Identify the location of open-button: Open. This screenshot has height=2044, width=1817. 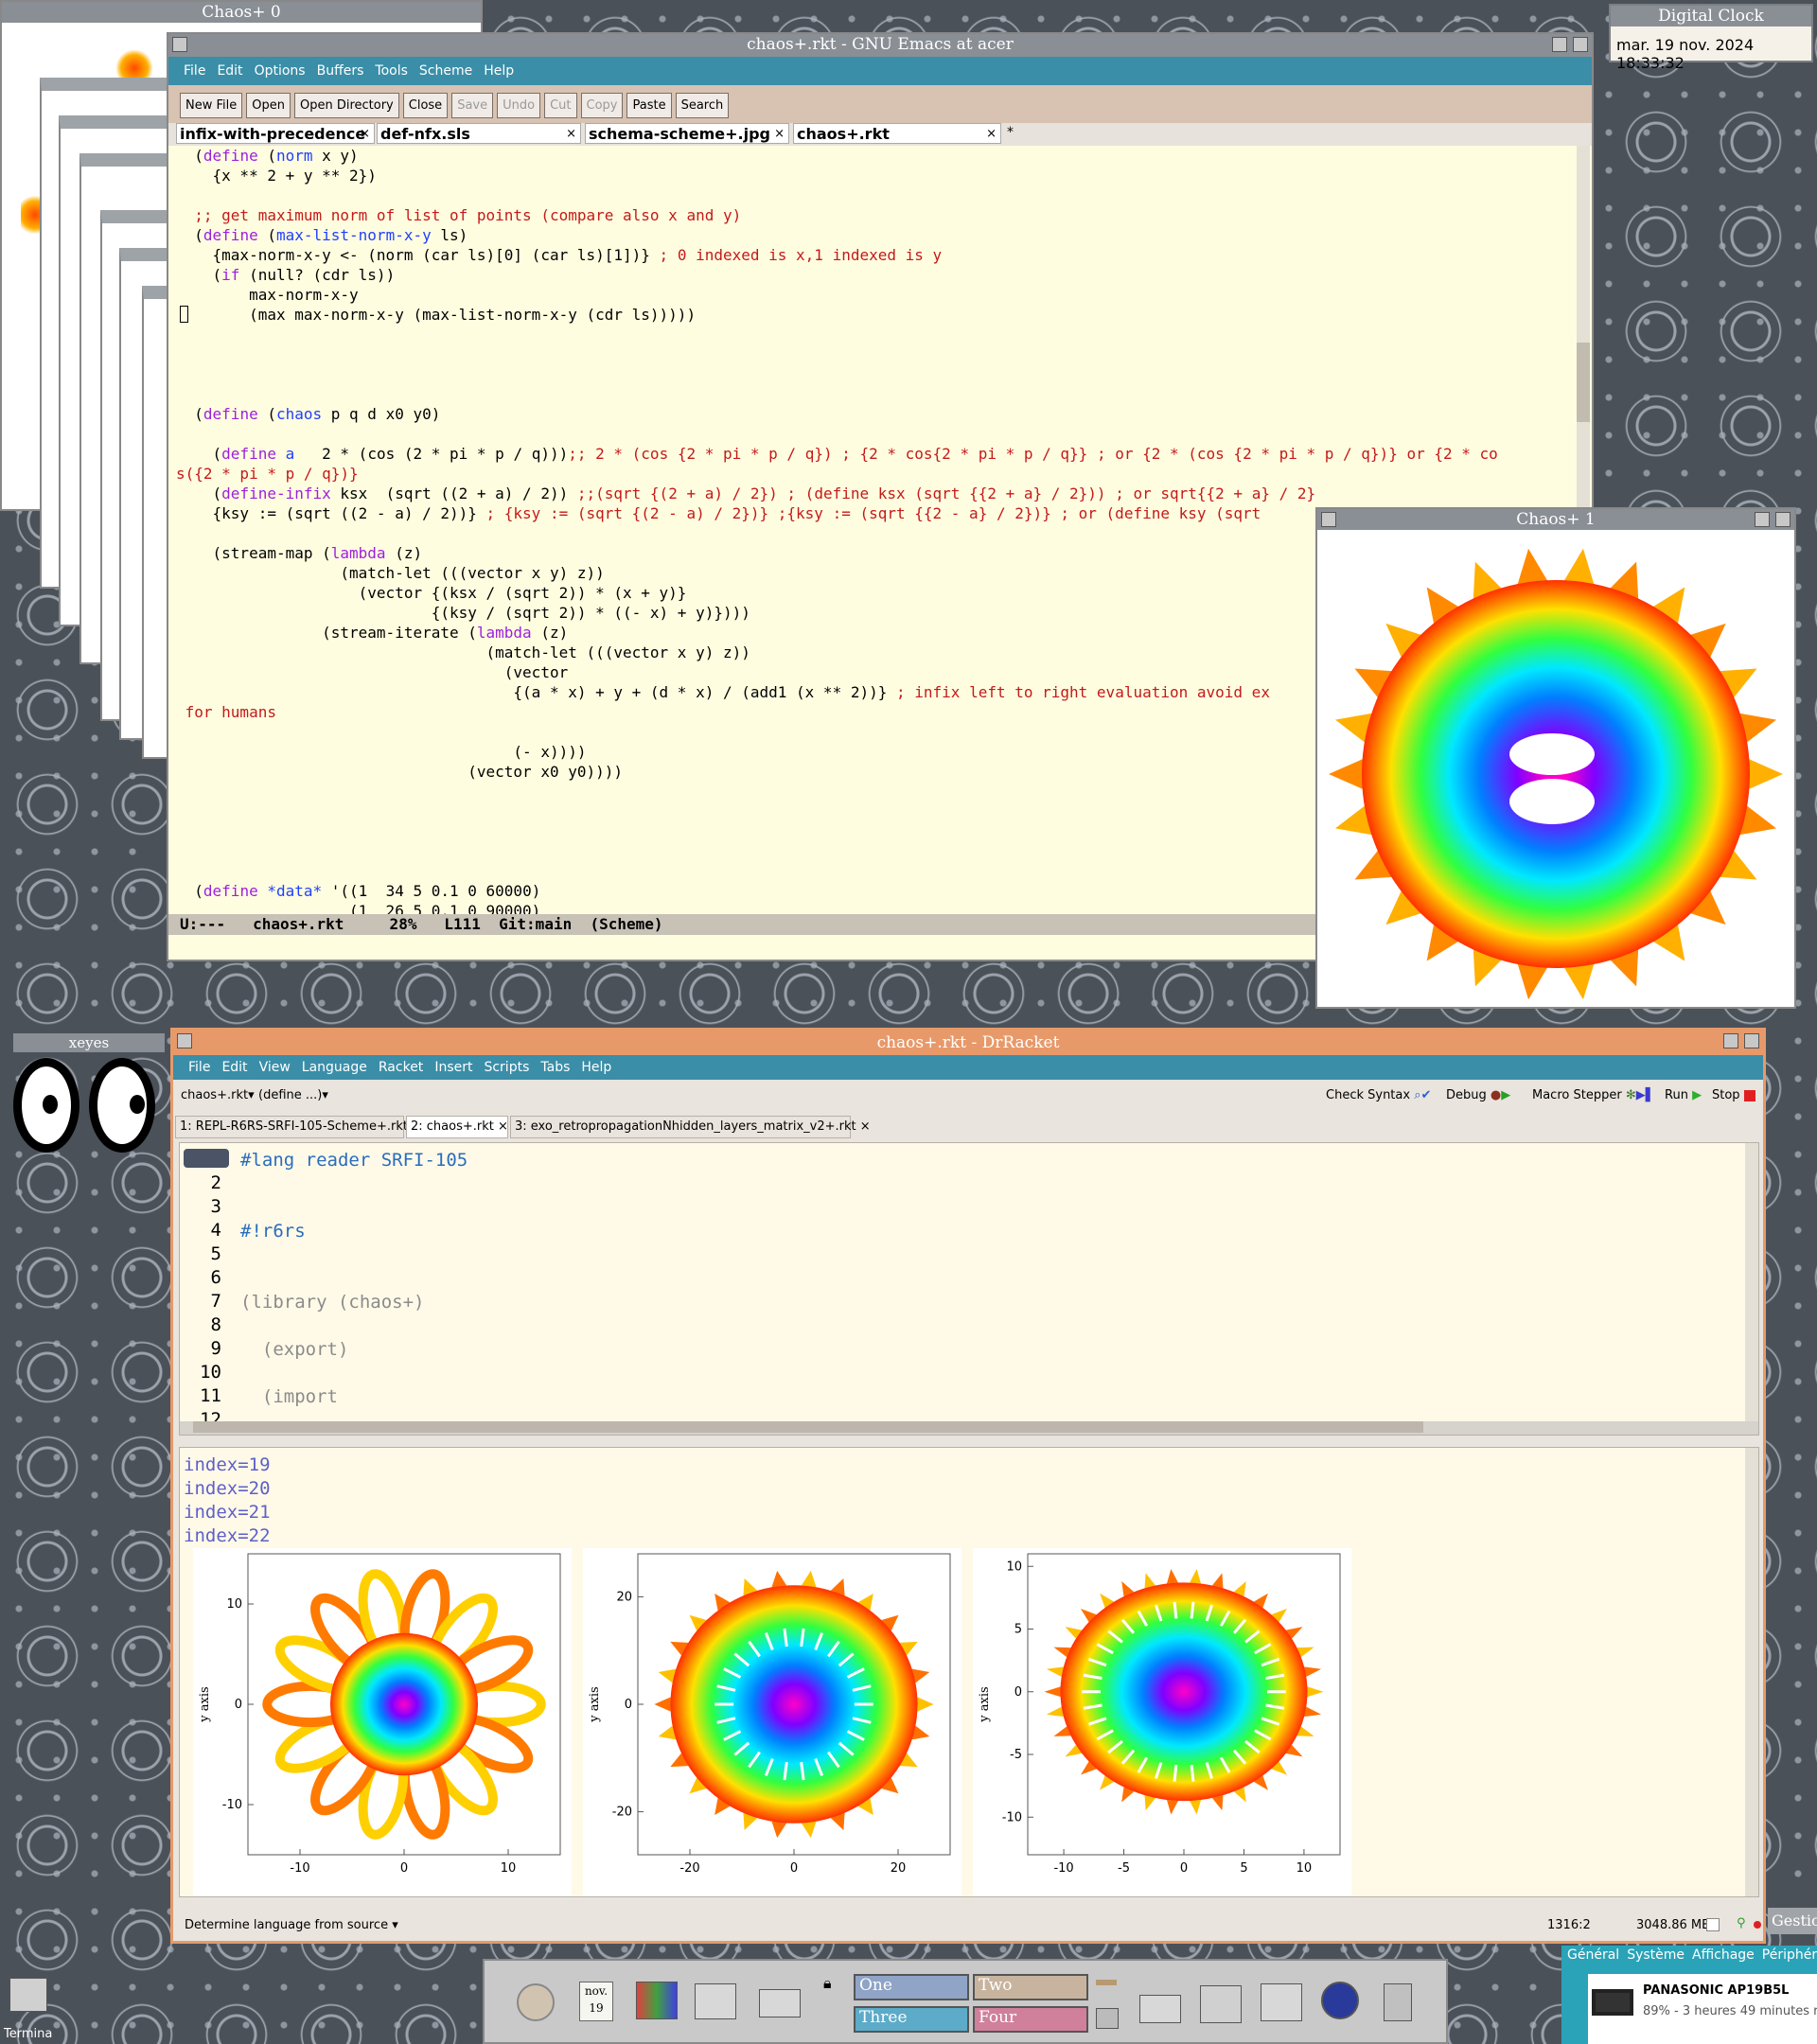
(268, 105).